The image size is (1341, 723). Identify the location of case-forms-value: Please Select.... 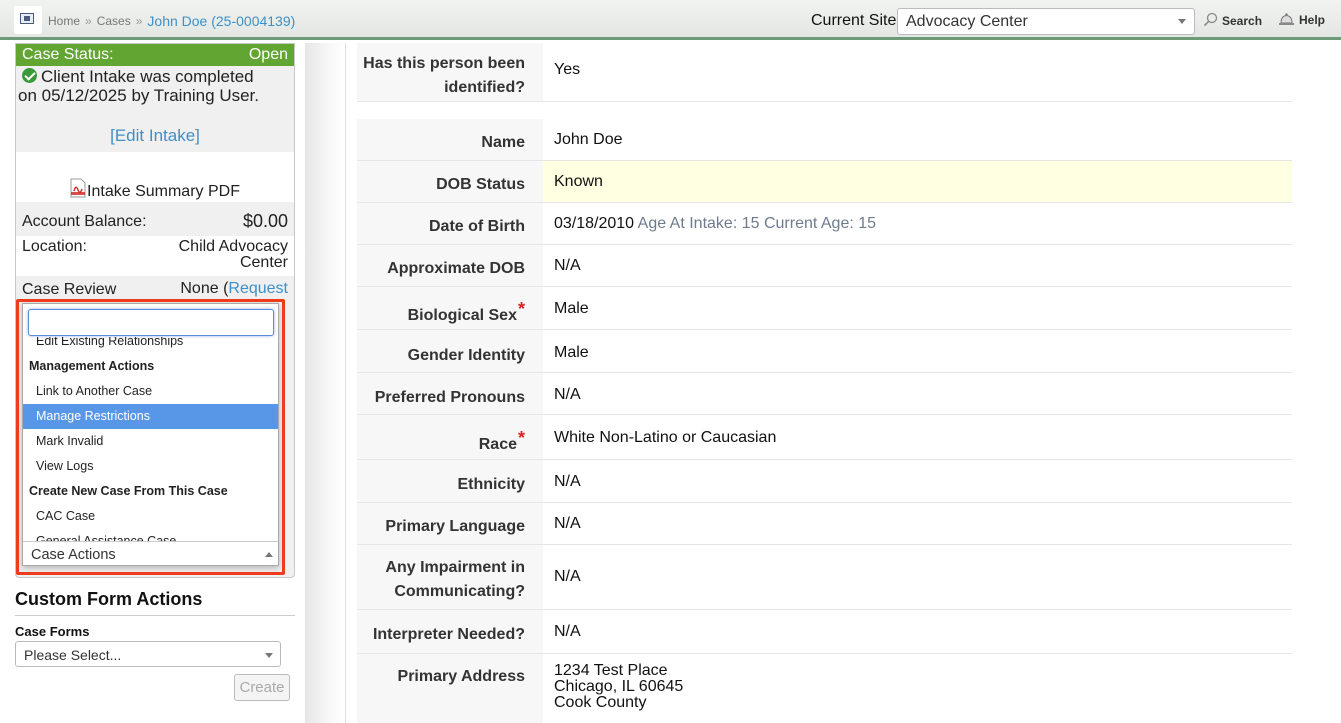
(73, 655).